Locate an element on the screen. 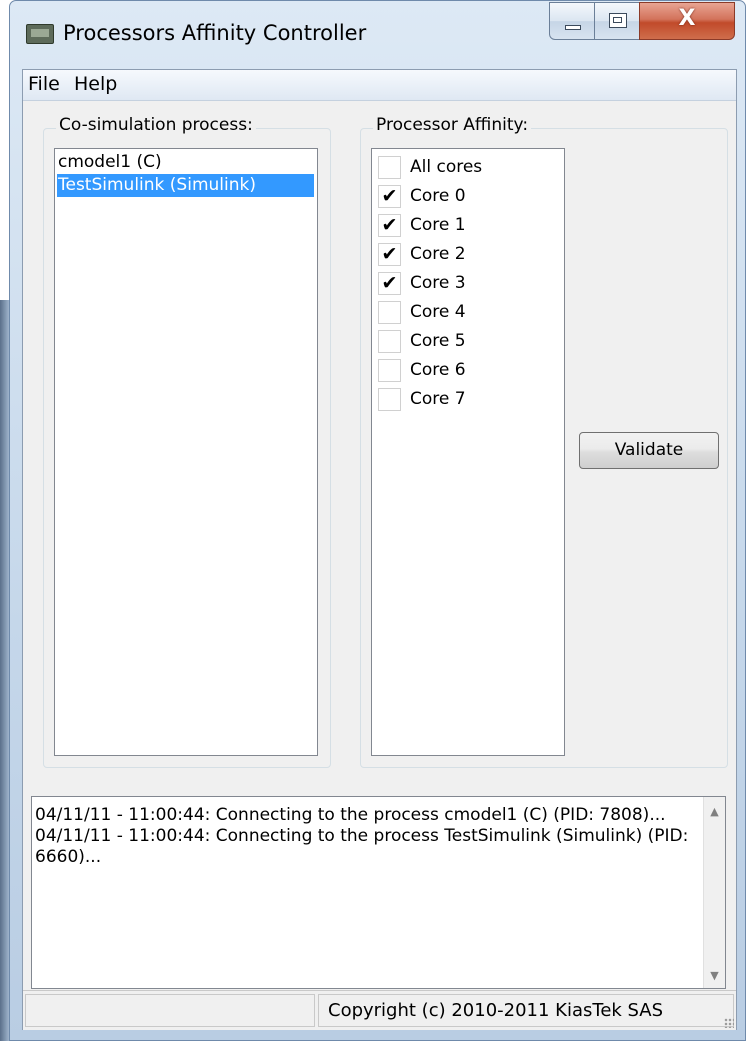 This screenshot has width=746, height=1041. log-scrollbar: ▲ ▼ is located at coordinates (714, 892).